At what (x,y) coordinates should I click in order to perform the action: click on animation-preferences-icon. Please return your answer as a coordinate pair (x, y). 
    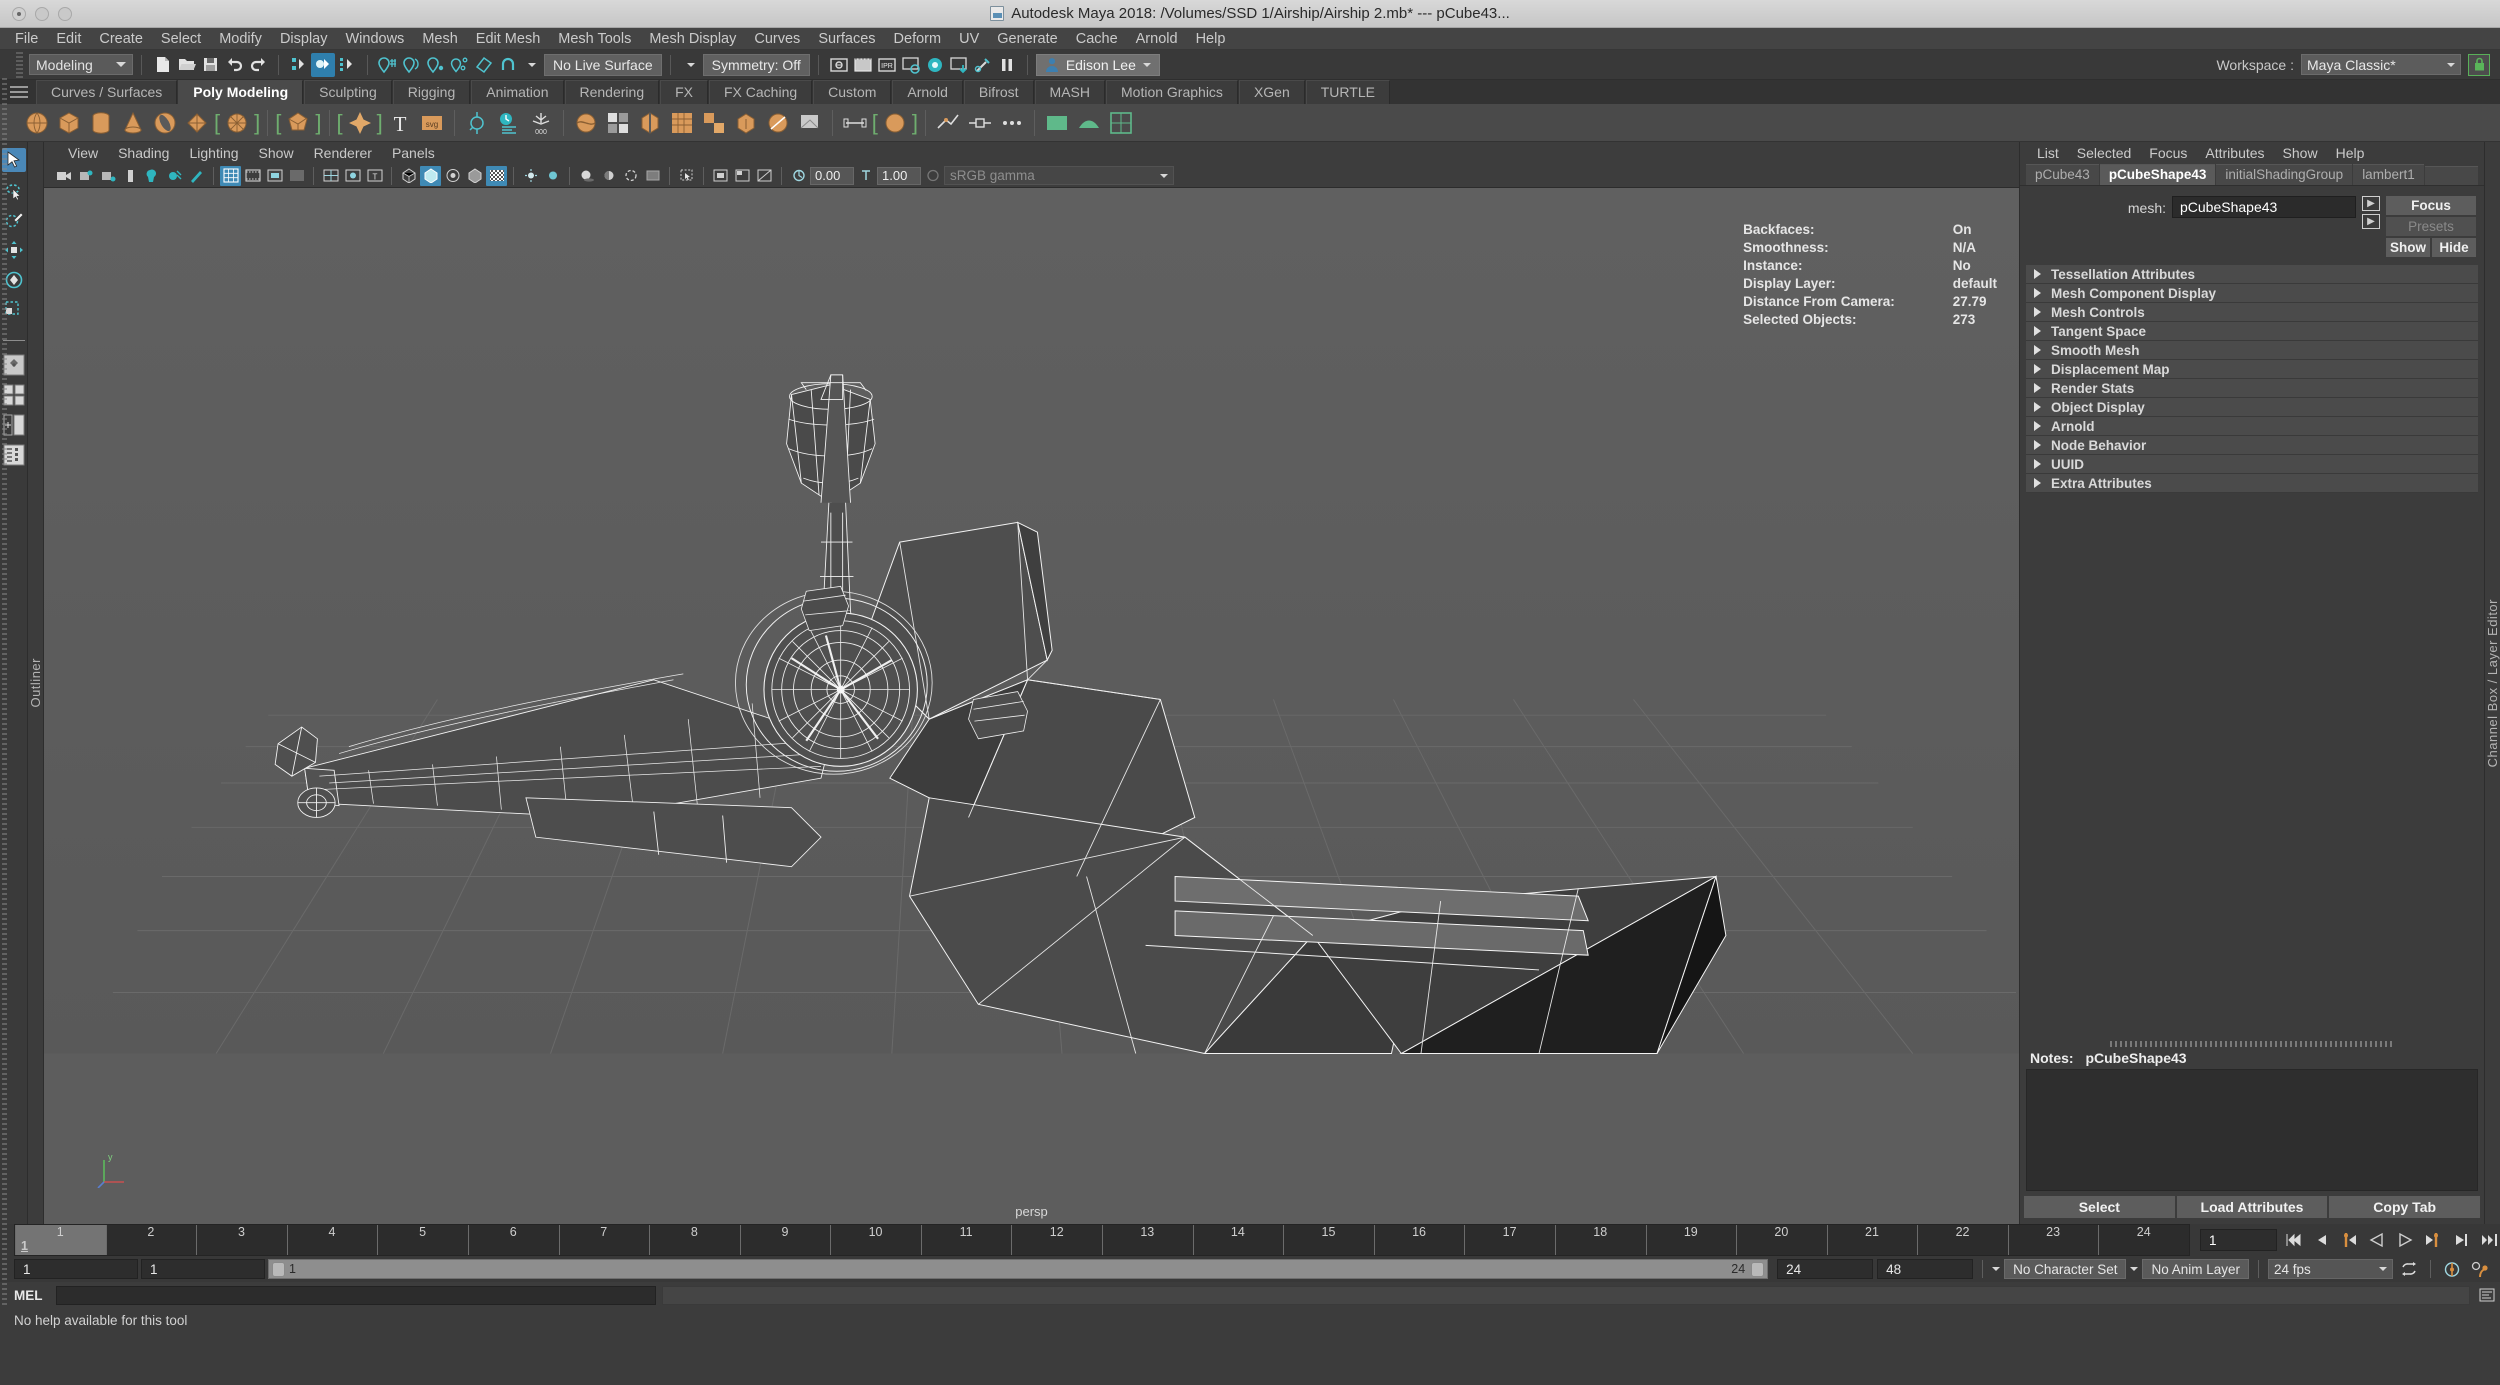
    Looking at the image, I should click on (2480, 1269).